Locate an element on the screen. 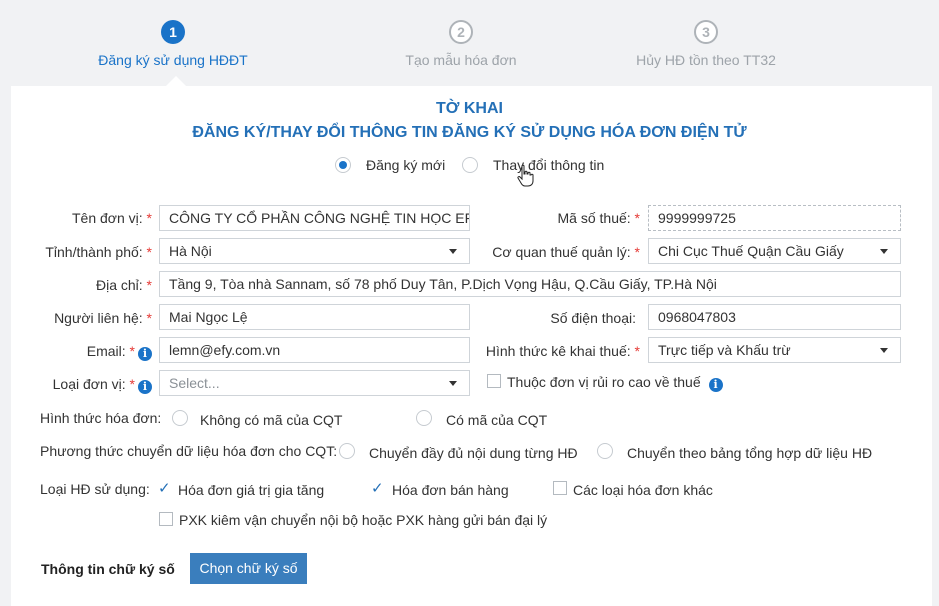 The image size is (939, 606). co-quan-thue-select: Chi Cục Thuế Quận Cầu Giấy is located at coordinates (774, 251).